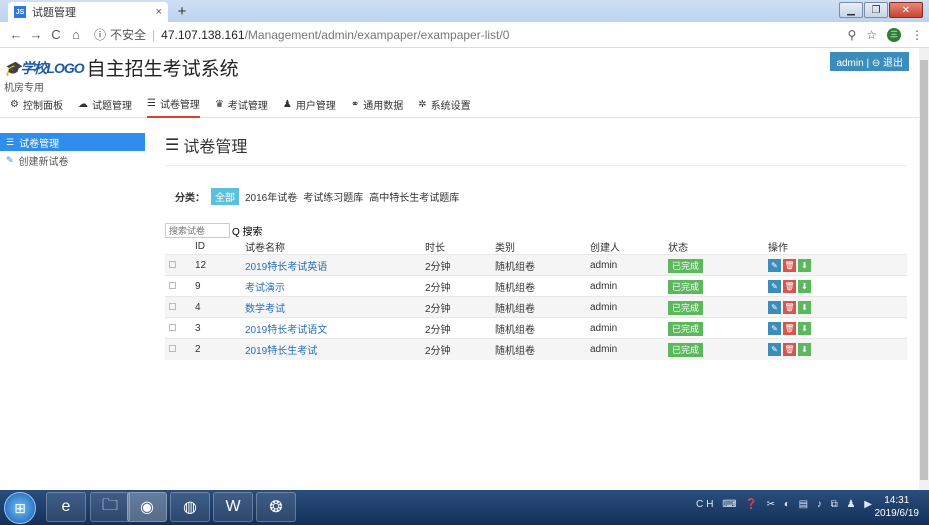 The width and height of the screenshot is (929, 525). What do you see at coordinates (190, 198) in the screenshot?
I see `filter-label: 分类：` at bounding box center [190, 198].